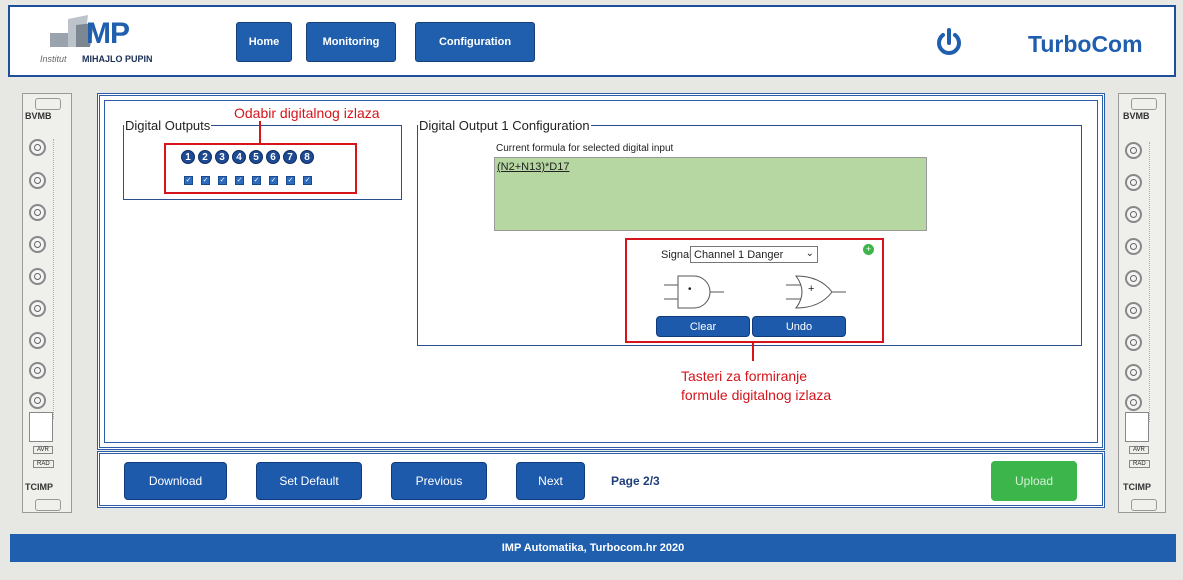  Describe the element at coordinates (168, 125) in the screenshot. I see `digital-outputs-legend: Digital Outputs` at that location.